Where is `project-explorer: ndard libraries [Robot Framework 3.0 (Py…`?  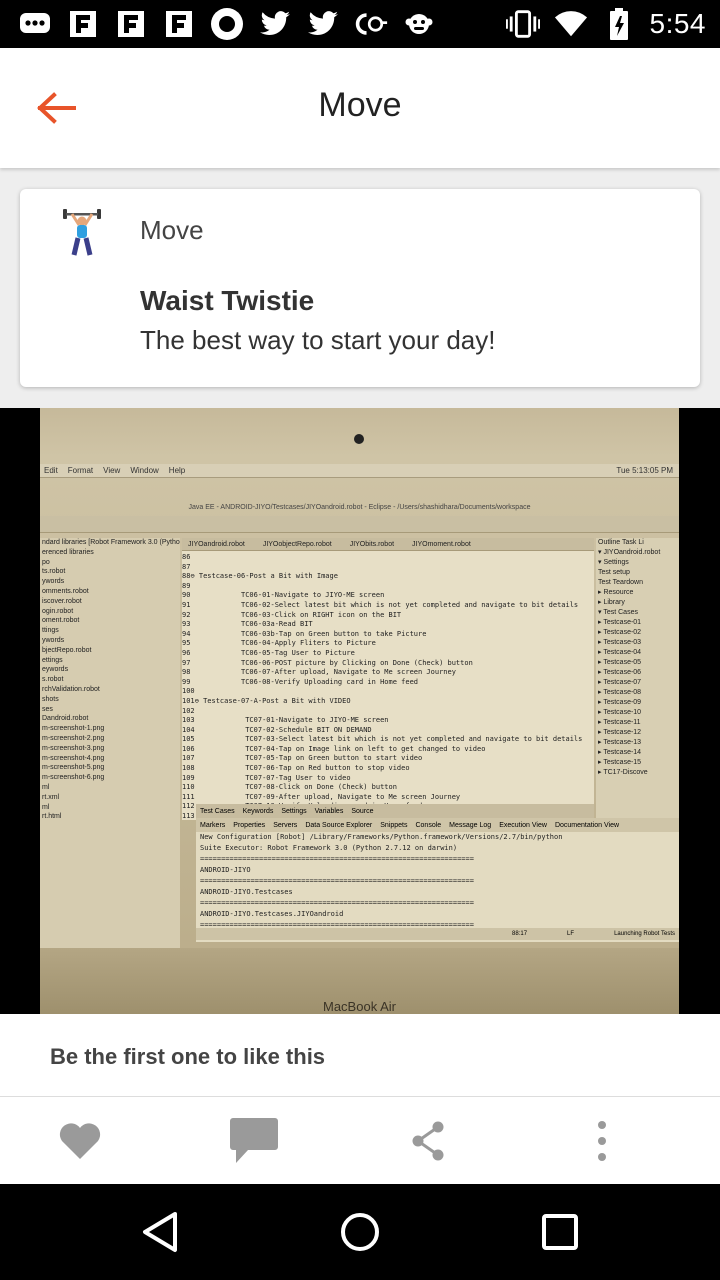 project-explorer: ndard libraries [Robot Framework 3.0 (Py… is located at coordinates (110, 748).